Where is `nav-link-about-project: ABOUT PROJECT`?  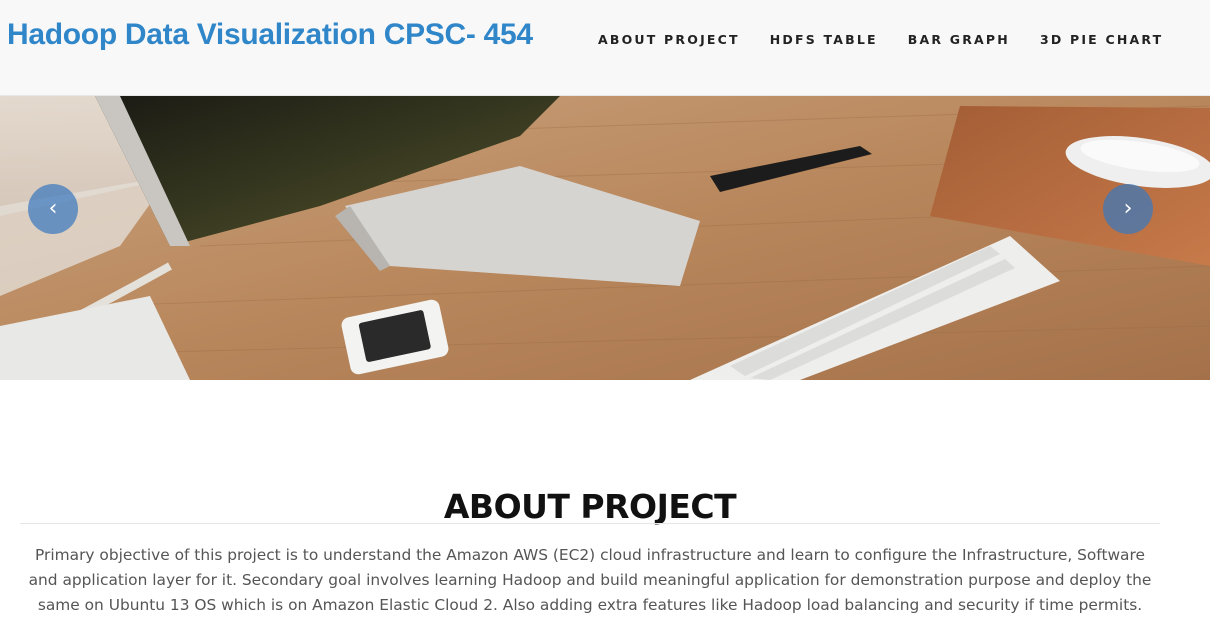
nav-link-about-project: ABOUT PROJECT is located at coordinates (669, 39).